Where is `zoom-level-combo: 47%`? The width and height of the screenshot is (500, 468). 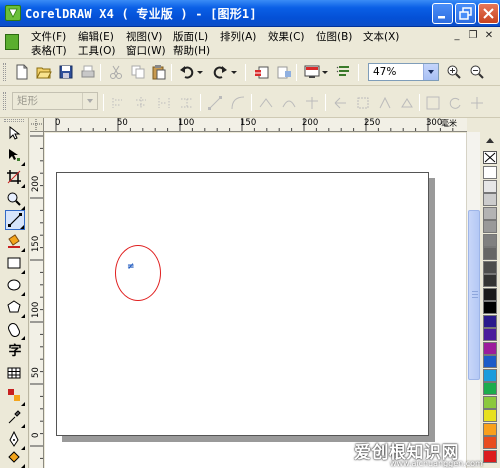
zoom-level-combo: 47% is located at coordinates (403, 72).